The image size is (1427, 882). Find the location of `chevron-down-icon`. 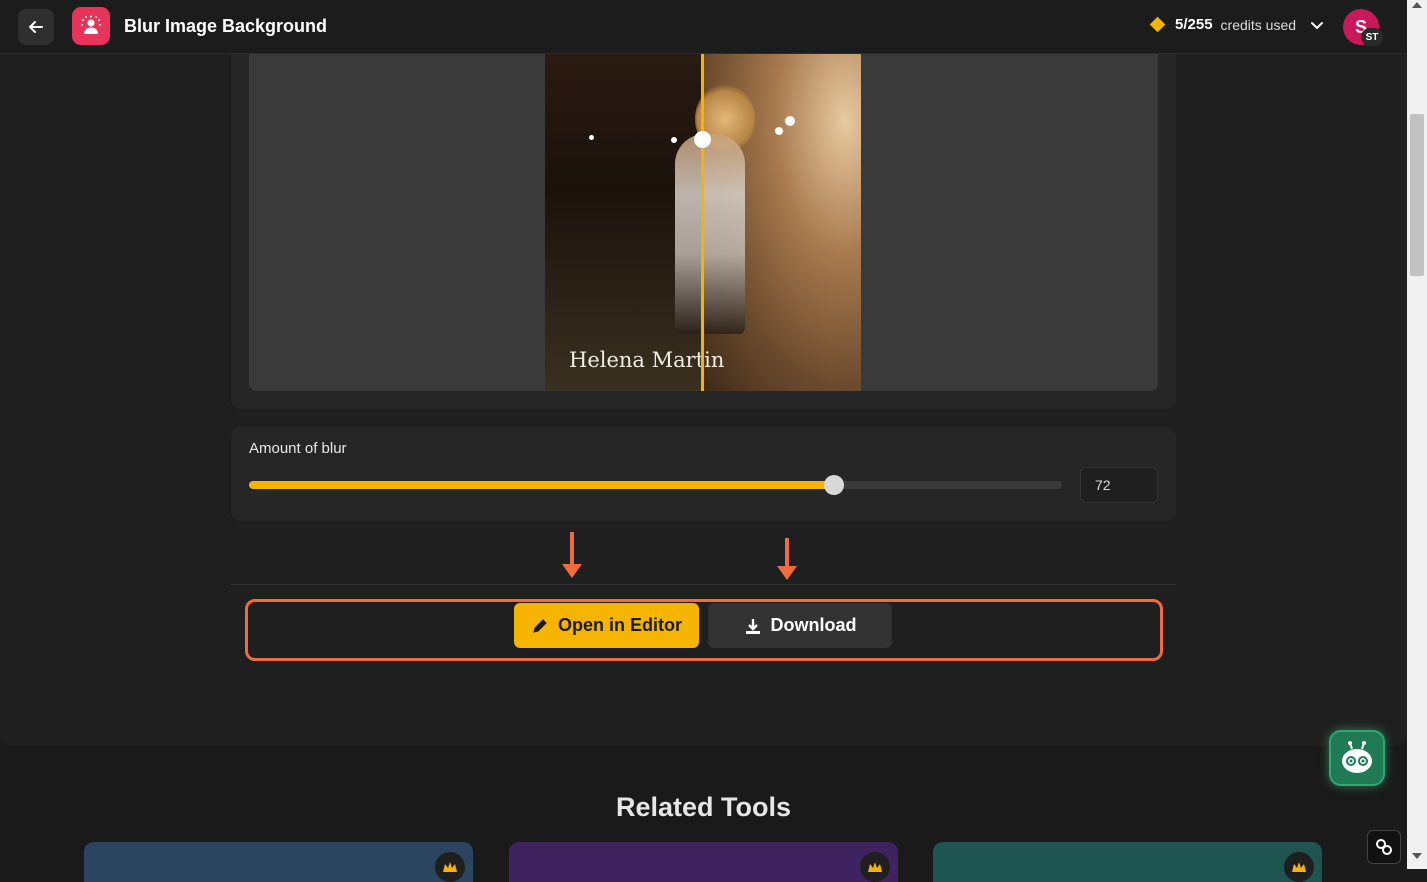

chevron-down-icon is located at coordinates (1317, 25).